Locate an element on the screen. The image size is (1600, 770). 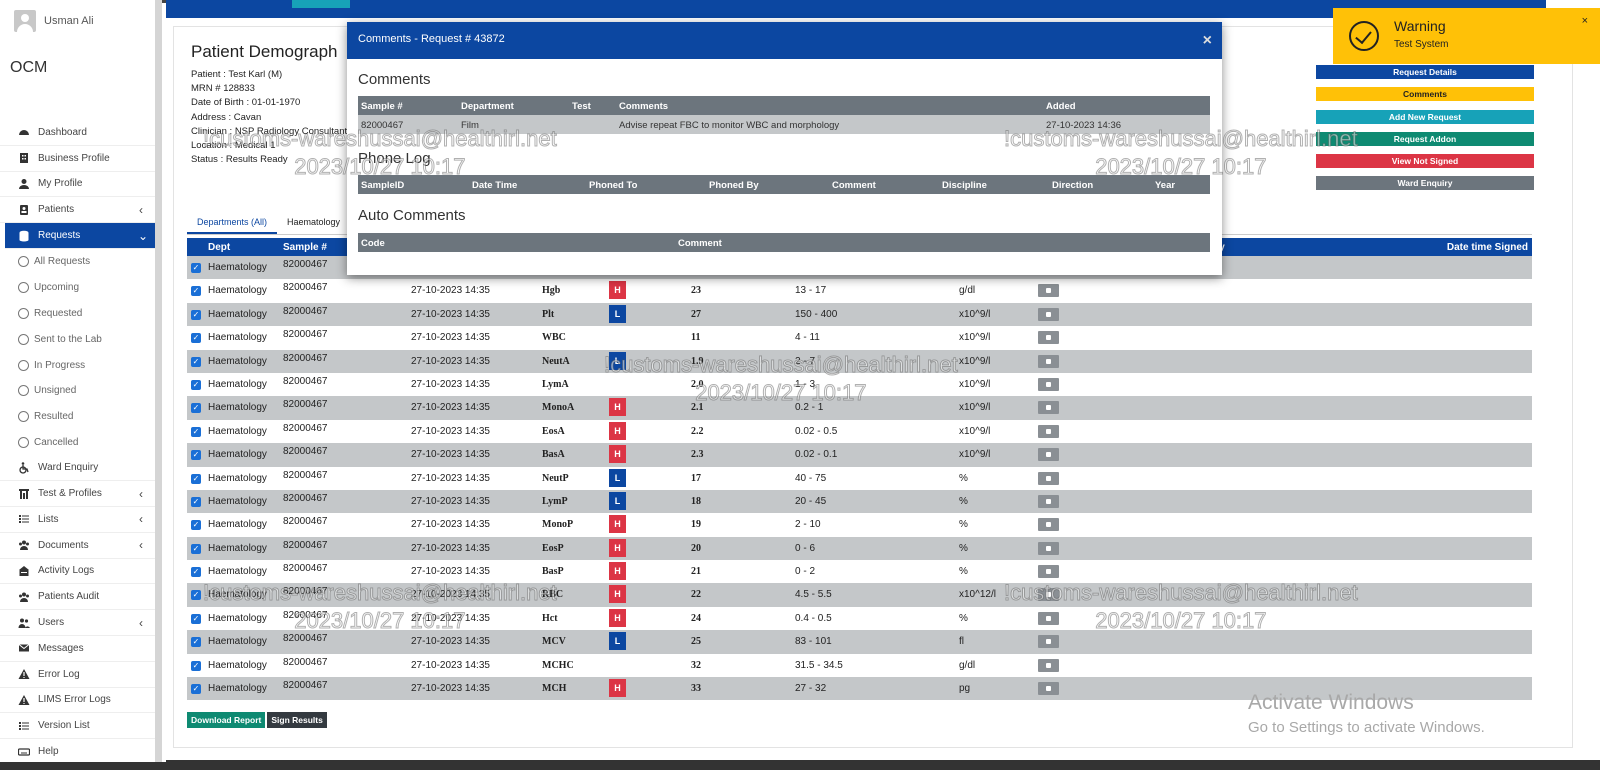
ward-enquiry-button: Ward Enquiry is located at coordinates (1425, 183).